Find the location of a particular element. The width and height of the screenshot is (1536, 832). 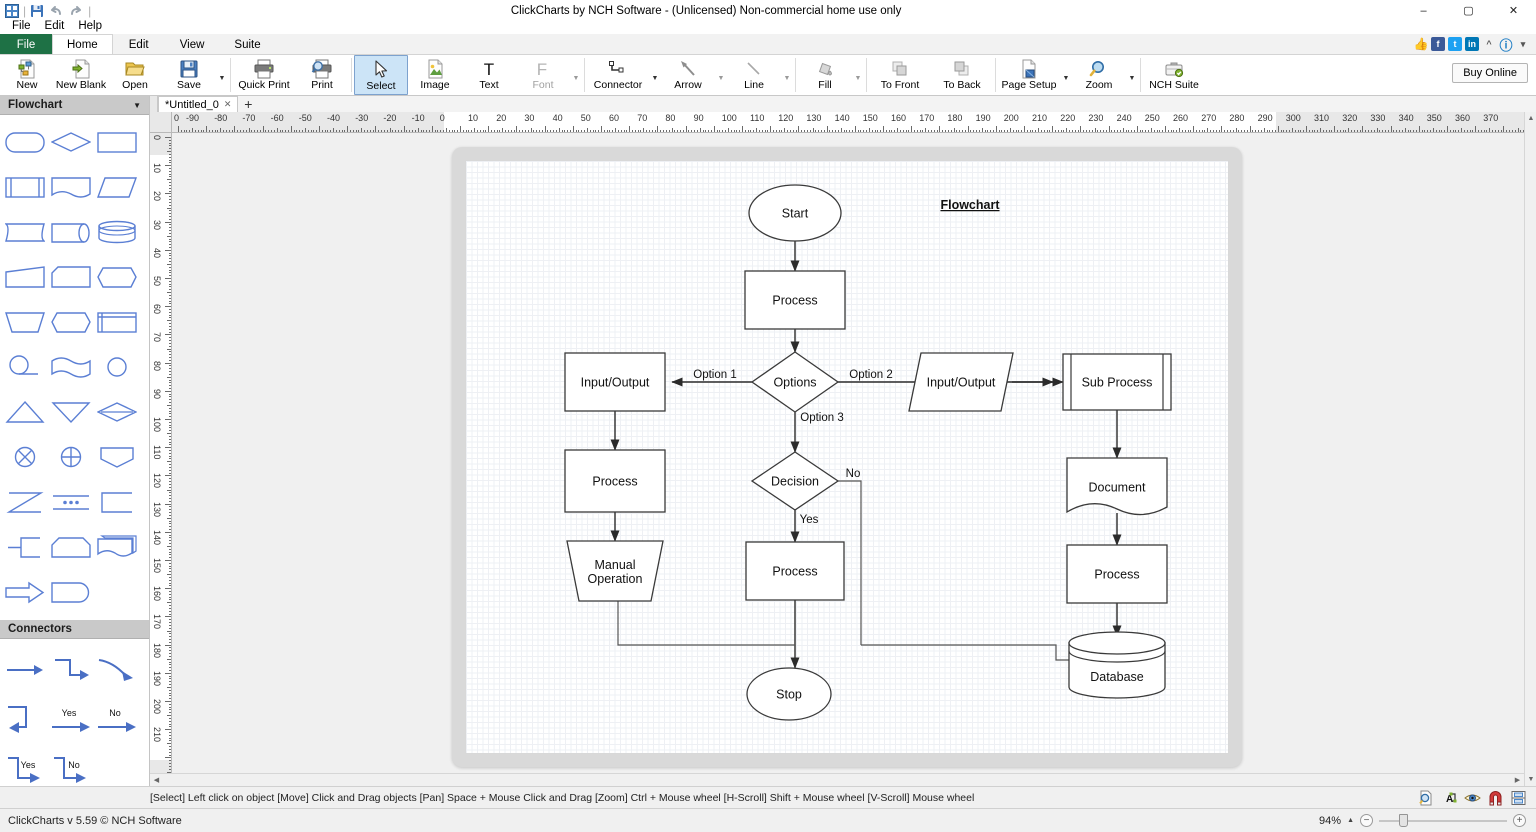

zoom-slider is located at coordinates (1443, 820).